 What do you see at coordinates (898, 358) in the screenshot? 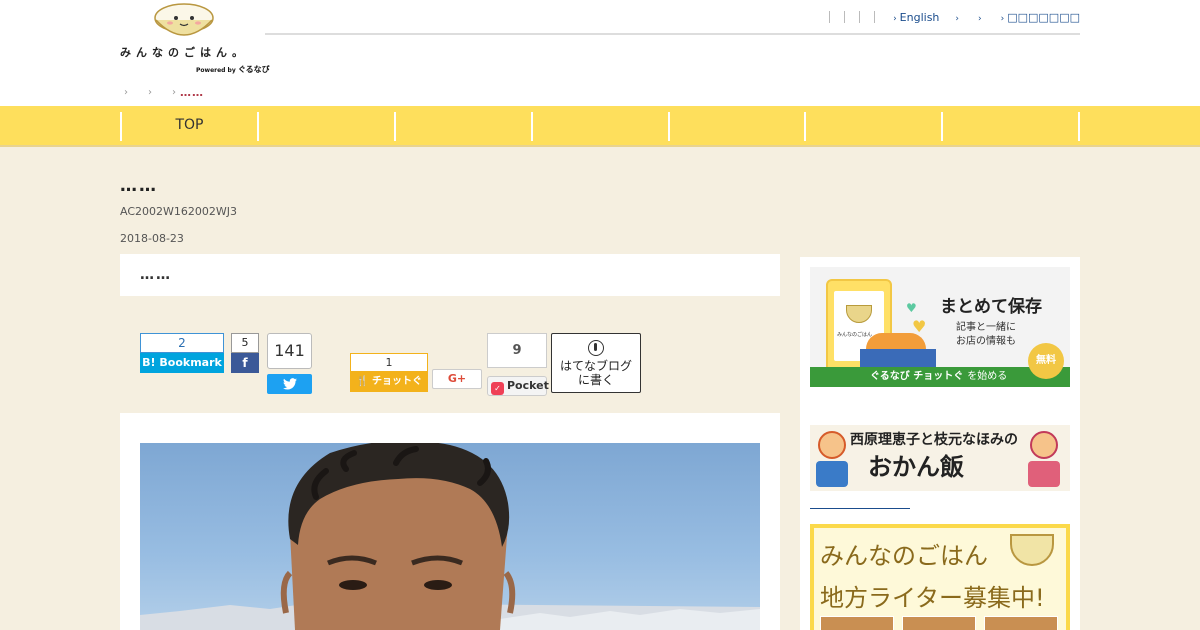
I see `shop-wall` at bounding box center [898, 358].